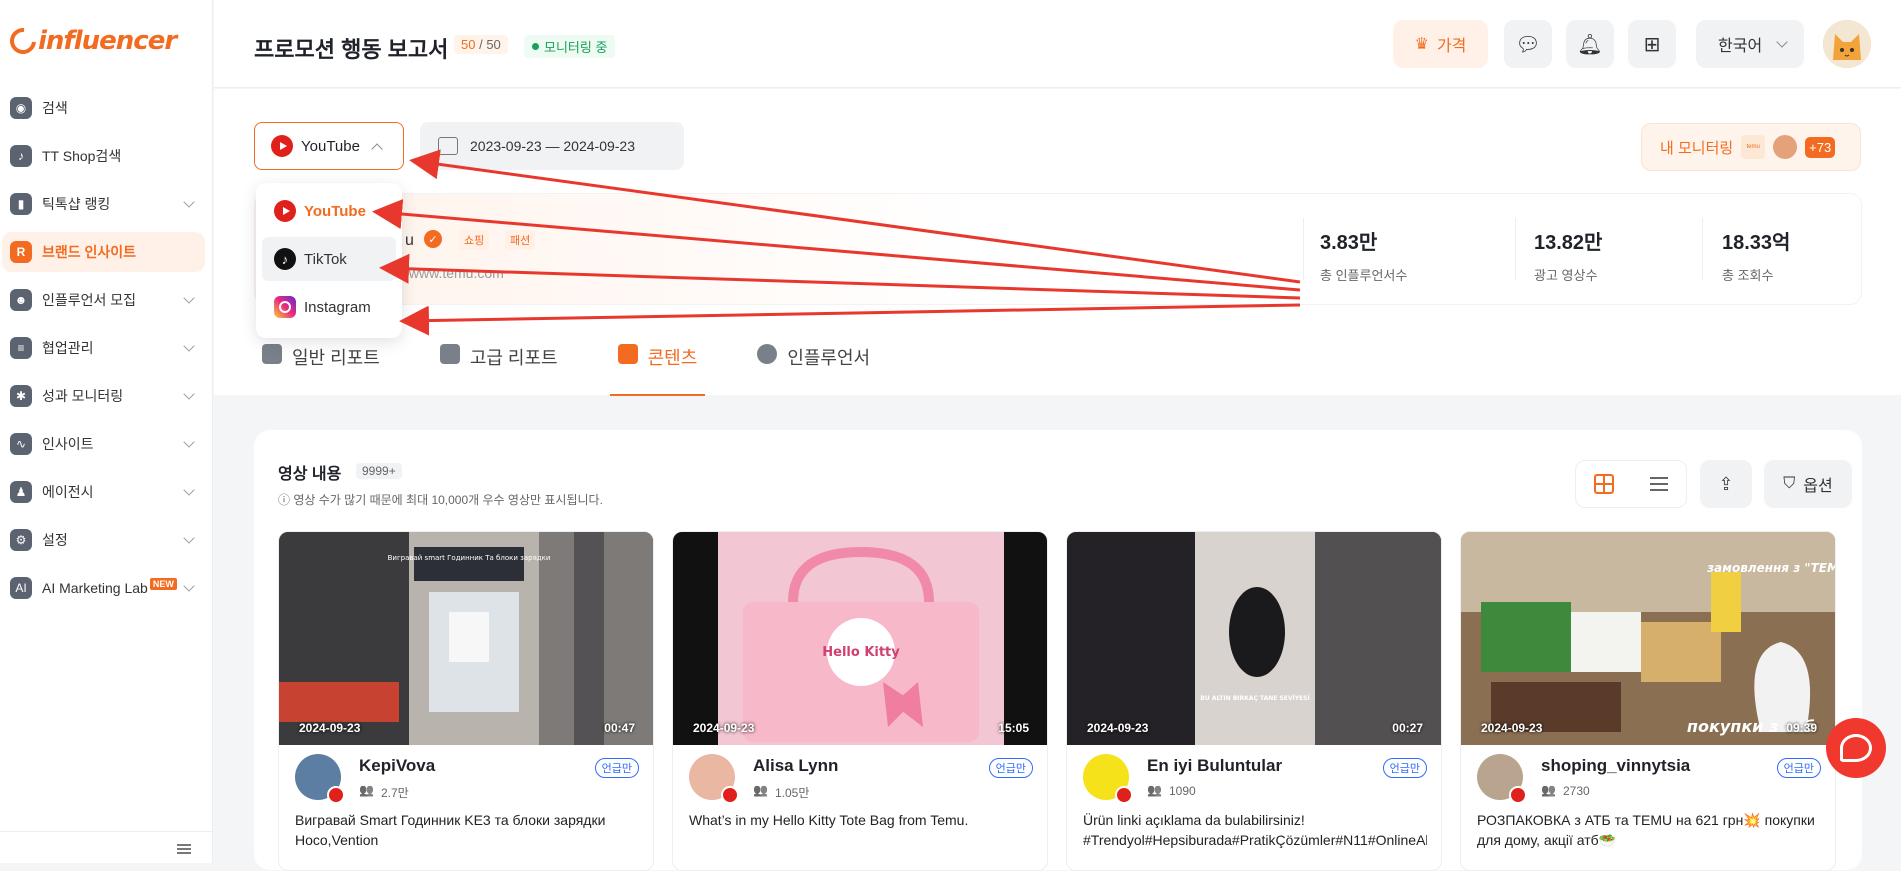  Describe the element at coordinates (596, 368) in the screenshot. I see `report-tabs: 일반 리포트 고급 리포트 콘텐츠 인플루언서` at that location.